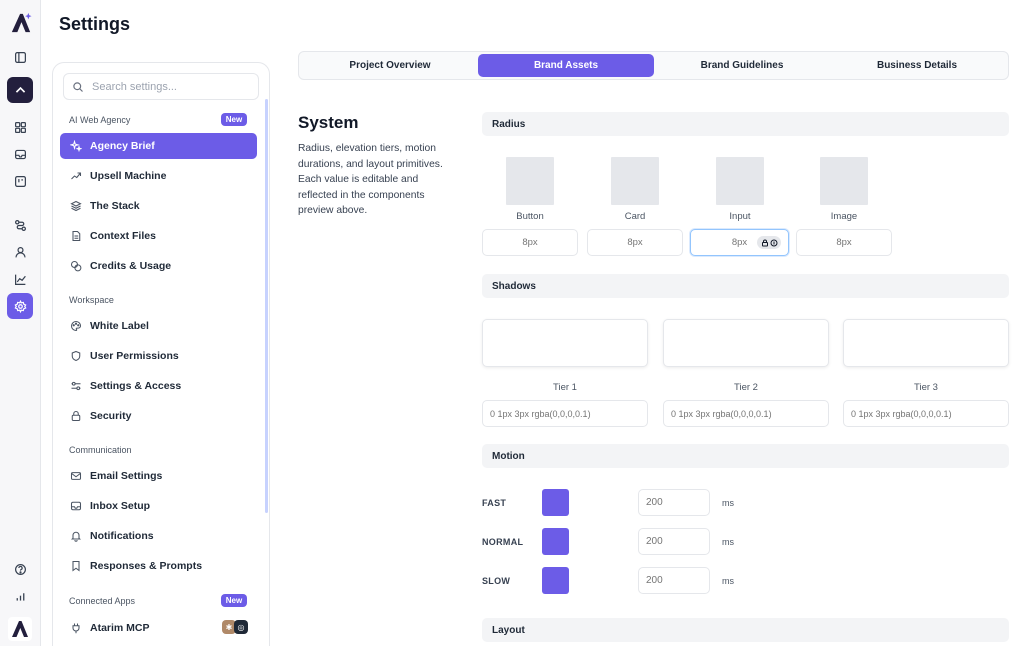 This screenshot has height=646, width=1024. What do you see at coordinates (745, 630) in the screenshot?
I see `layout-heading: Layout` at bounding box center [745, 630].